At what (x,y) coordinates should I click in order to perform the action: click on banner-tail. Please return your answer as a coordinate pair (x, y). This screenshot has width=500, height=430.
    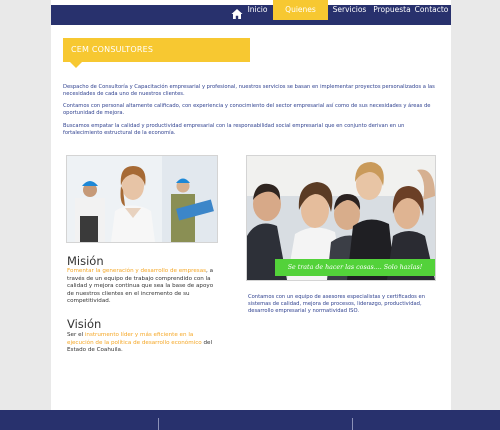
    Looking at the image, I should click on (76, 65).